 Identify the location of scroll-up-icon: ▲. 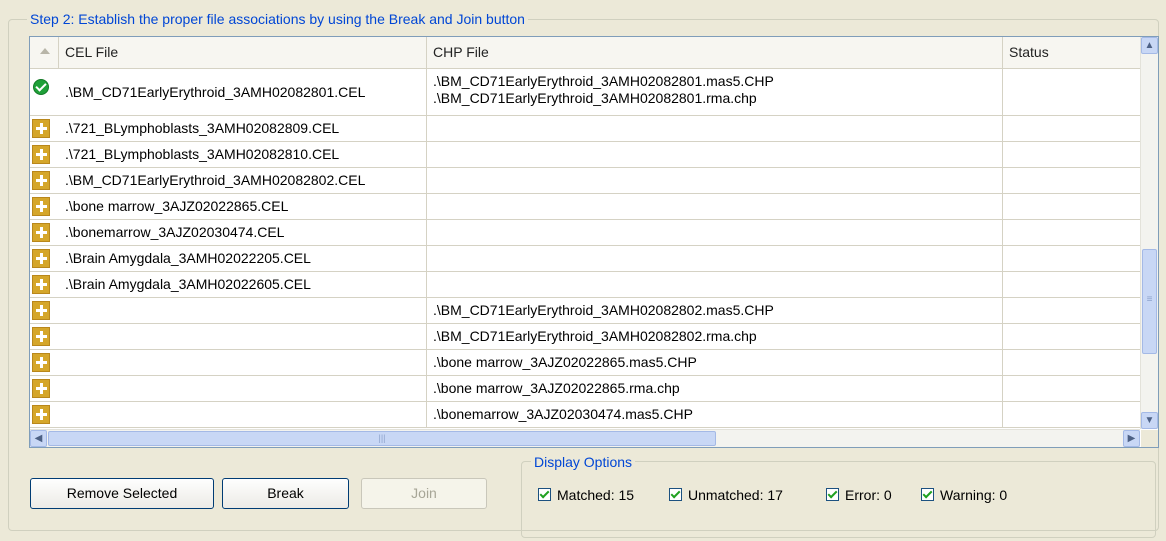
(1149, 45).